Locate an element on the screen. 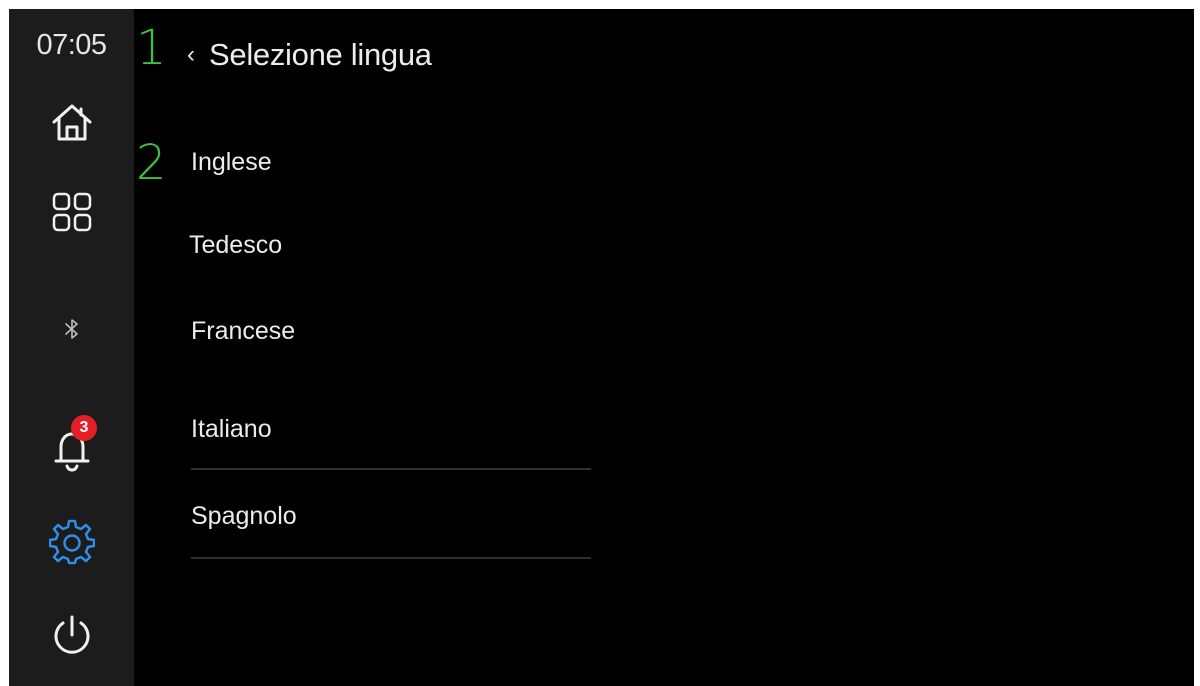  language-label: Francese is located at coordinates (243, 330).